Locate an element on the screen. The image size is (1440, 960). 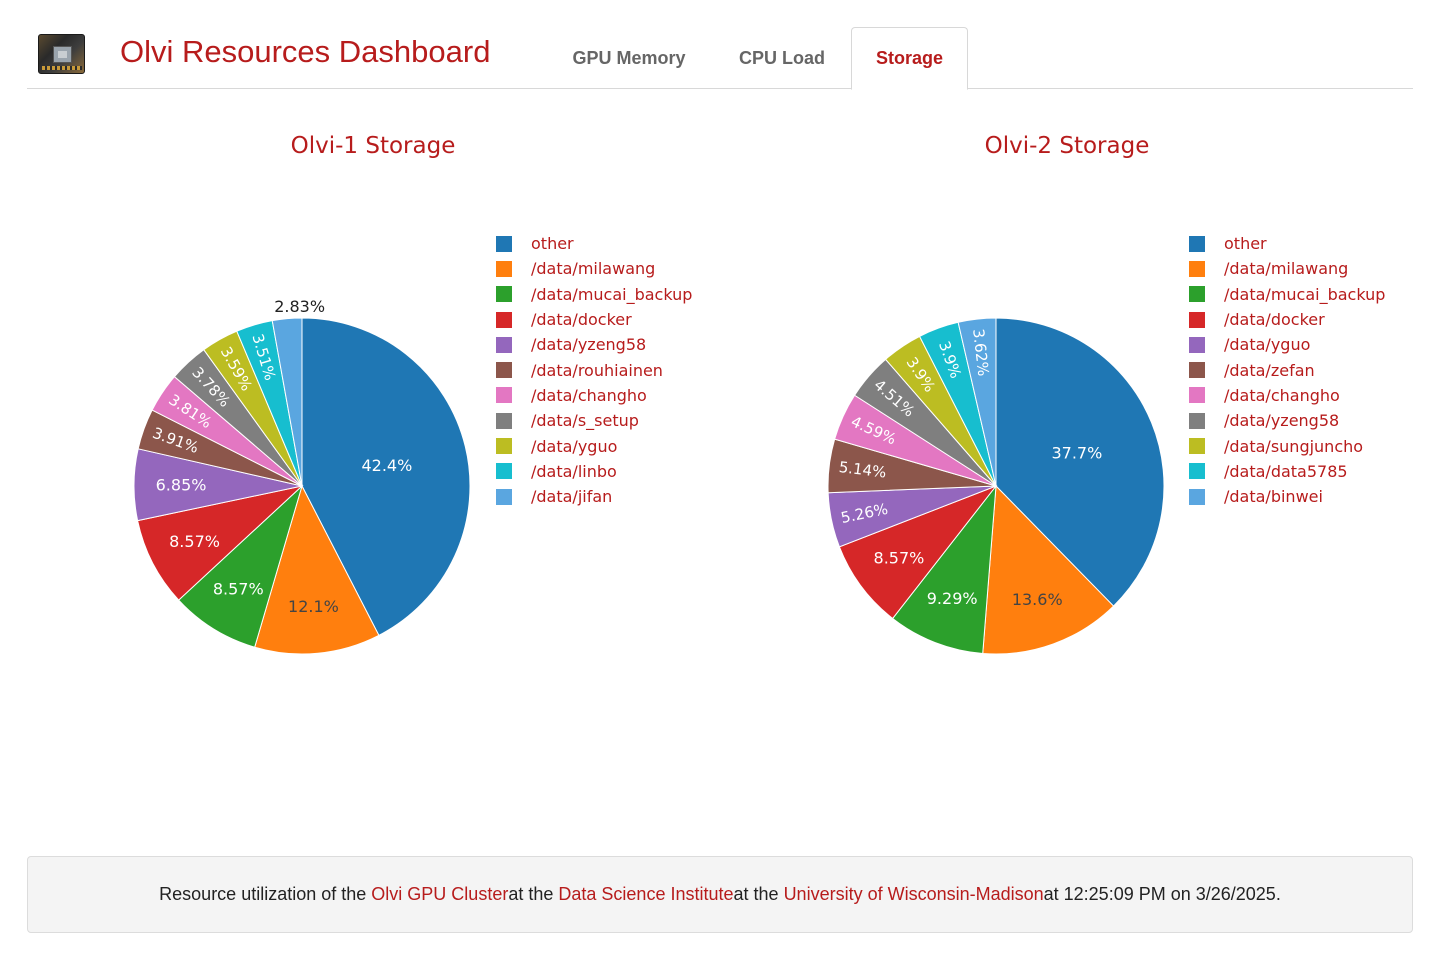
pie-value-label: 13.6% is located at coordinates (1037, 599).